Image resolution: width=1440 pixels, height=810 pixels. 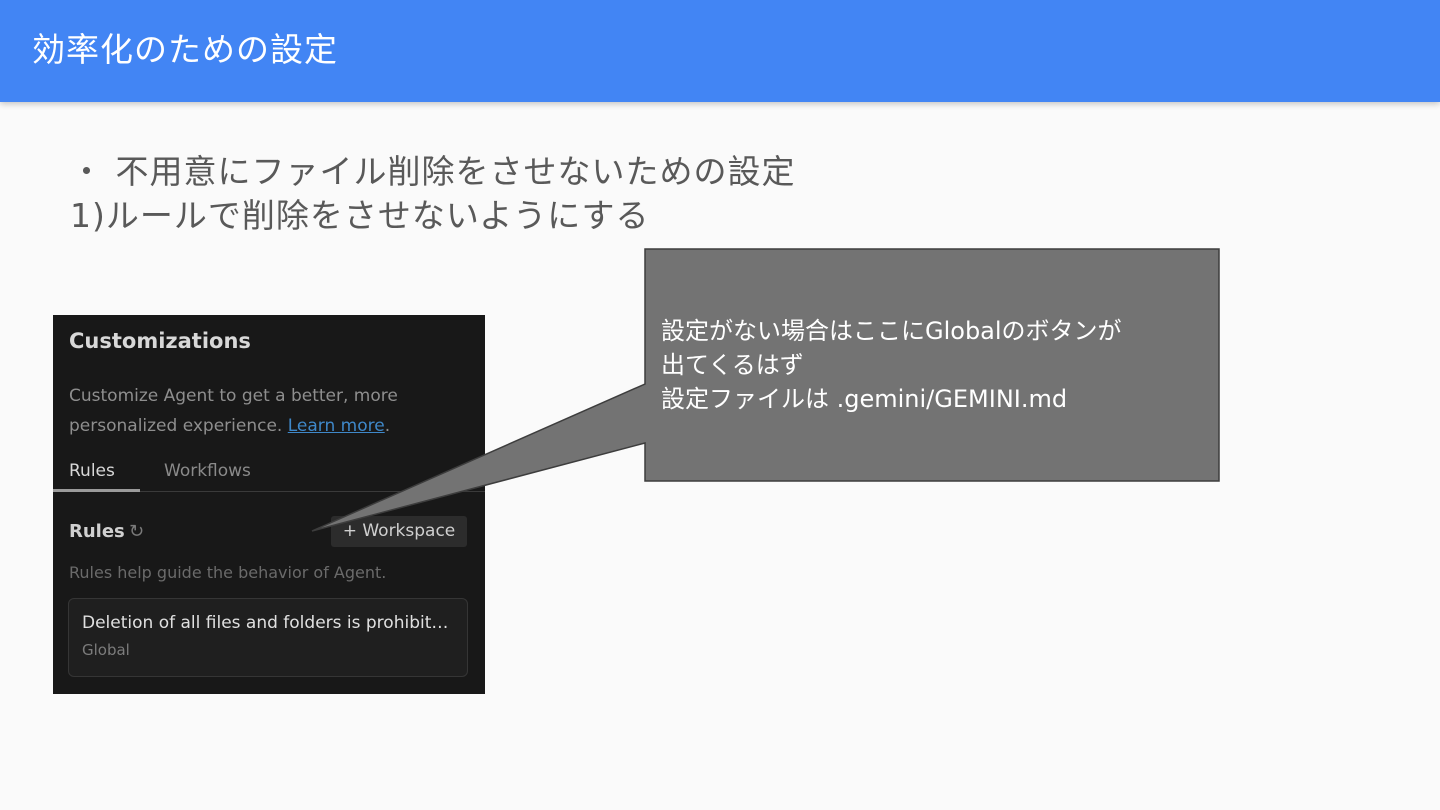 I want to click on refresh-icon: ↻, so click(x=136, y=531).